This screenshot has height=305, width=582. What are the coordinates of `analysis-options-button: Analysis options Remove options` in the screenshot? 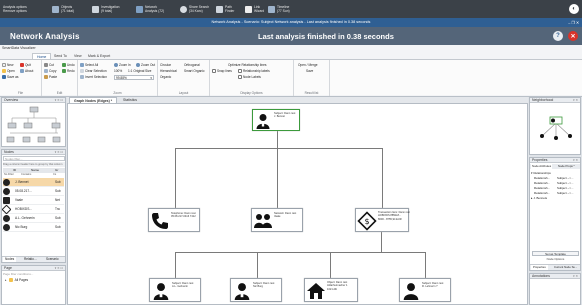 It's located at (15, 9).